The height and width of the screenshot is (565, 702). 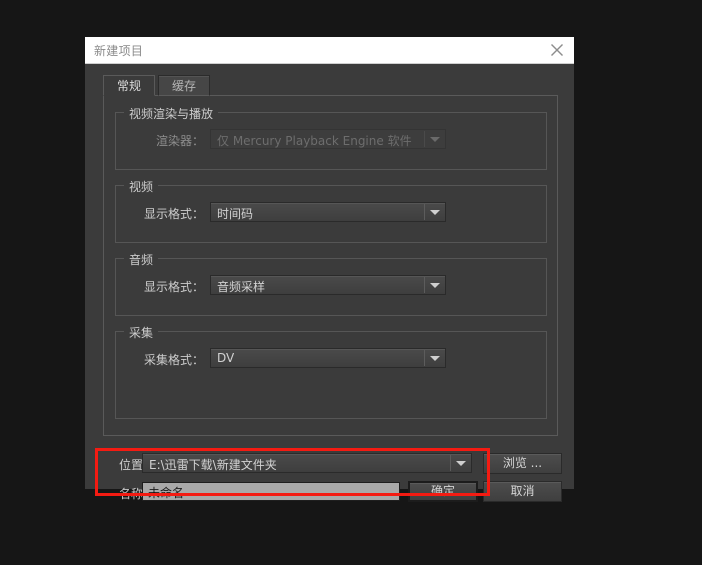 What do you see at coordinates (241, 287) in the screenshot?
I see `audio-display-format-value: 音频采样` at bounding box center [241, 287].